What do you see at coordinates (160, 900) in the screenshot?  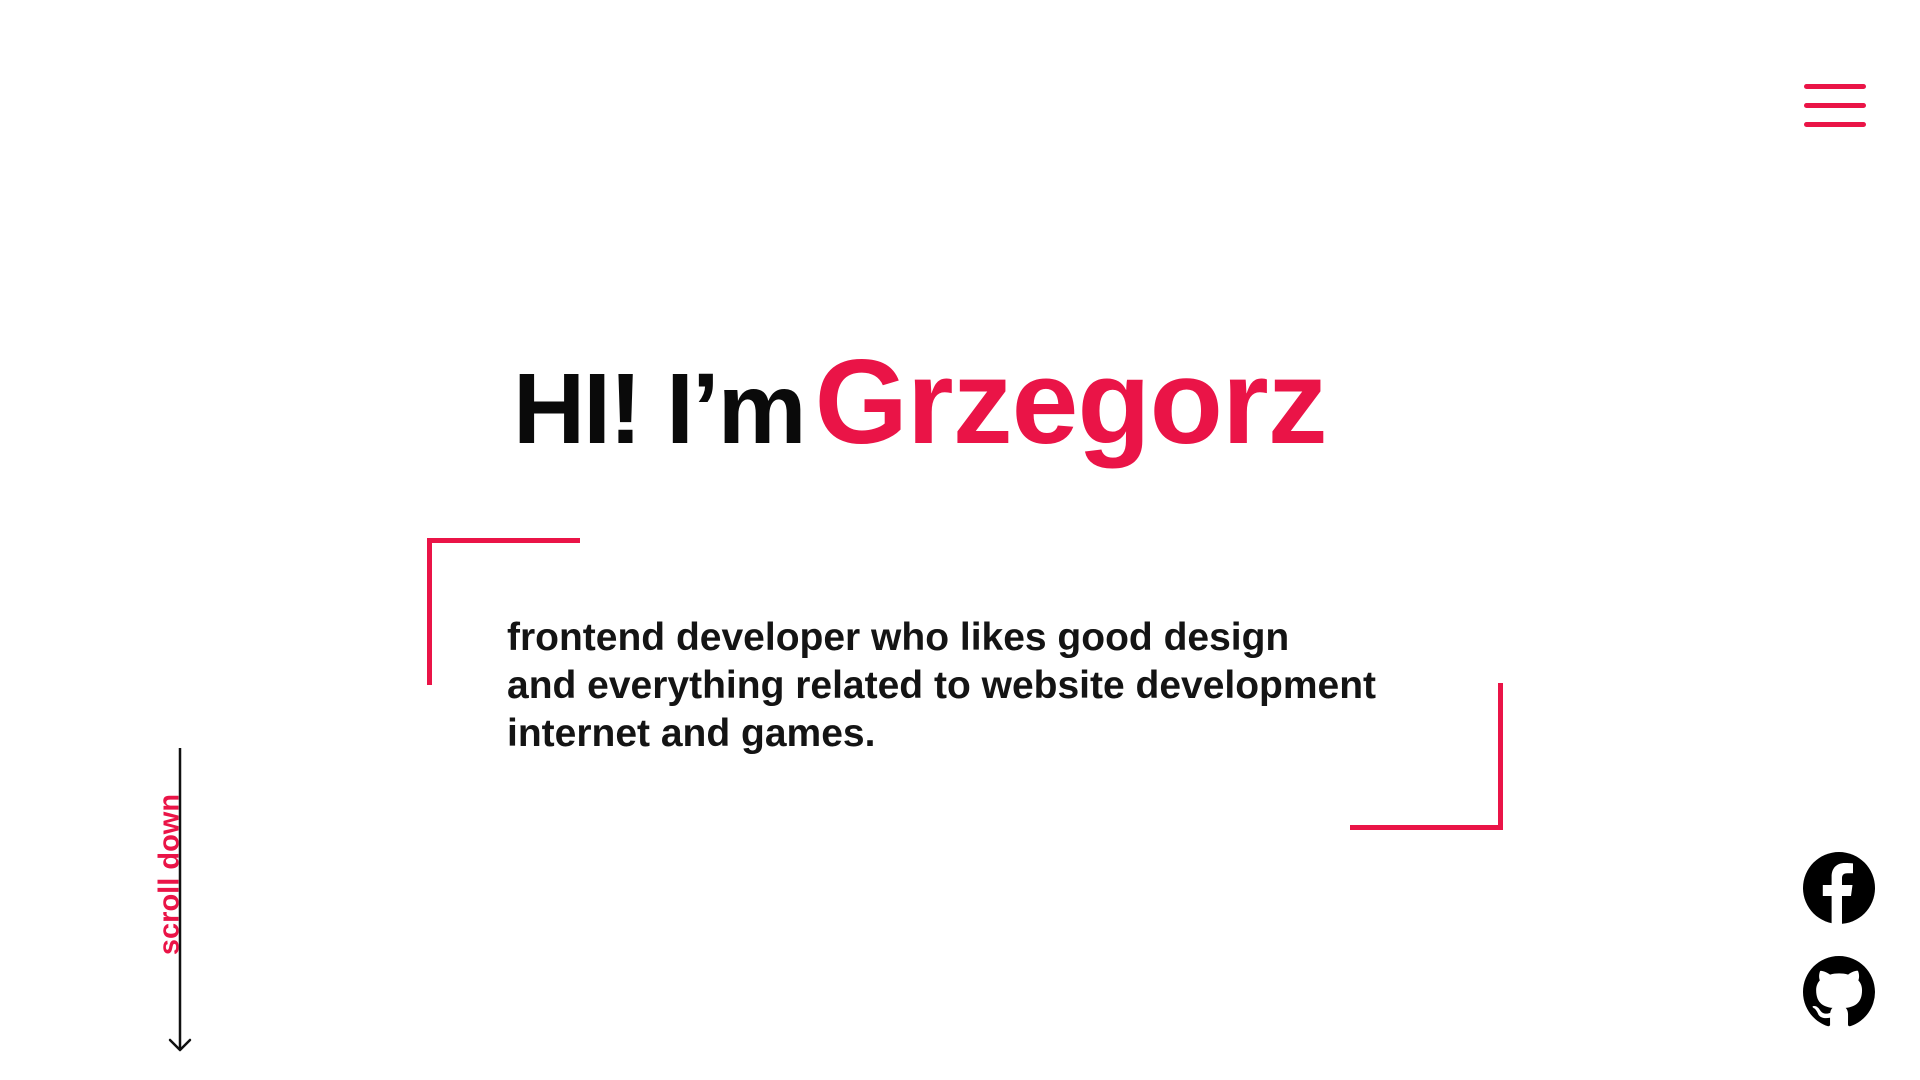 I see `scroll-down-link: scroll down` at bounding box center [160, 900].